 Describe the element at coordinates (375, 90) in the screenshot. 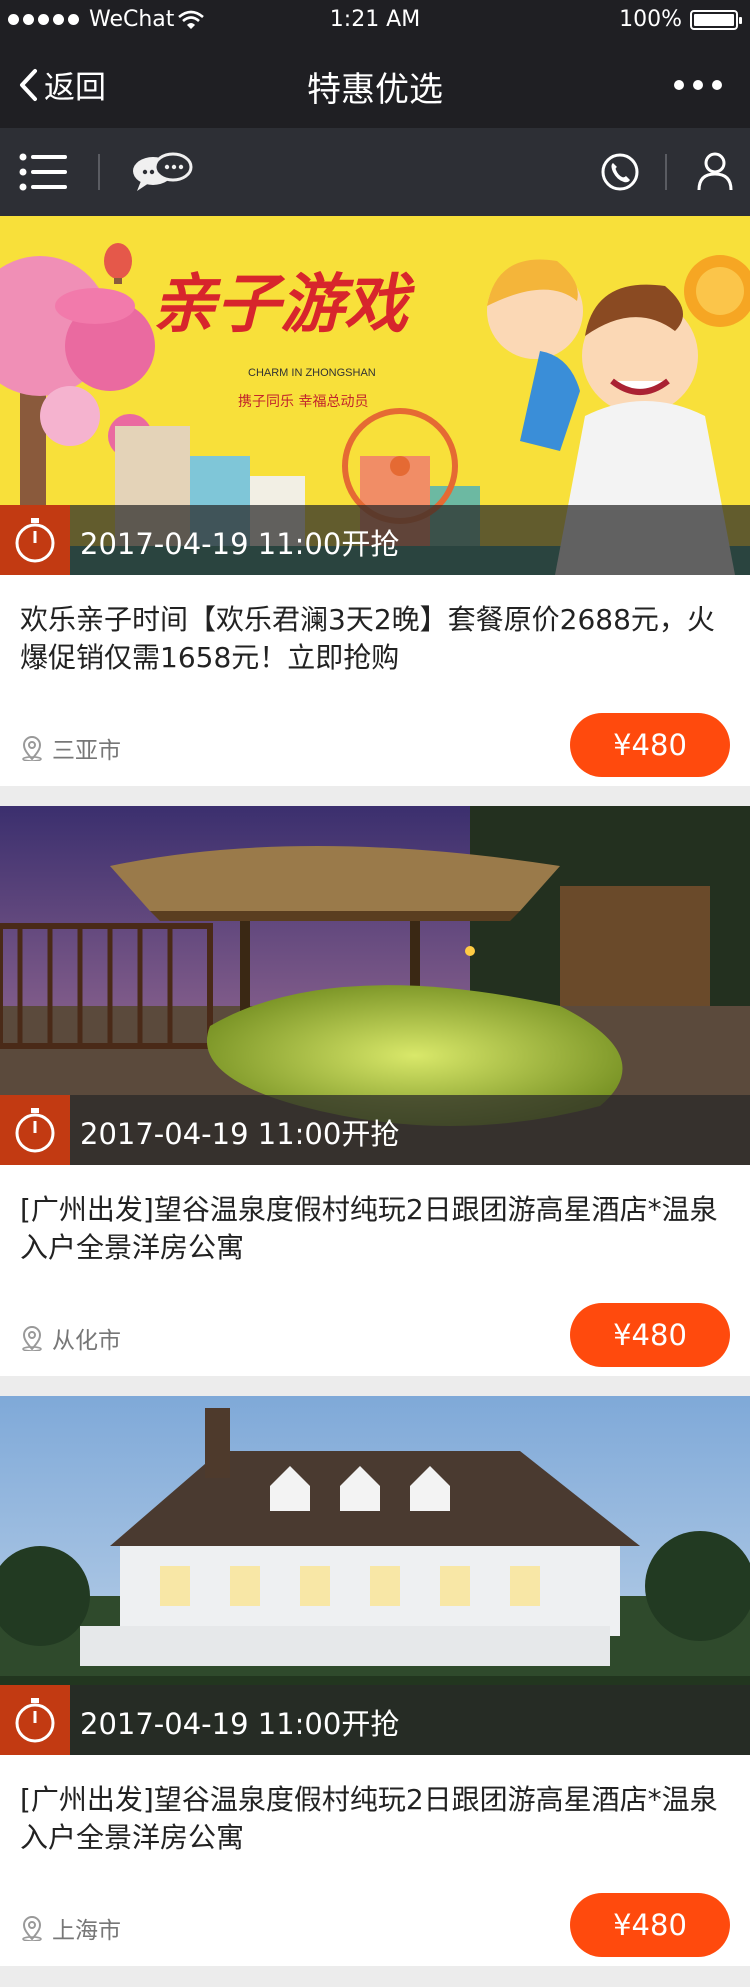

I see `page-title: 特惠优选` at that location.